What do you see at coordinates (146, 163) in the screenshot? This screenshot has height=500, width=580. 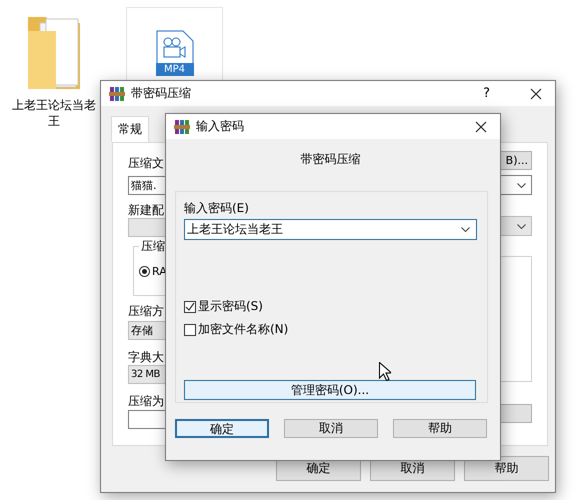 I see `field-label: 压缩文` at bounding box center [146, 163].